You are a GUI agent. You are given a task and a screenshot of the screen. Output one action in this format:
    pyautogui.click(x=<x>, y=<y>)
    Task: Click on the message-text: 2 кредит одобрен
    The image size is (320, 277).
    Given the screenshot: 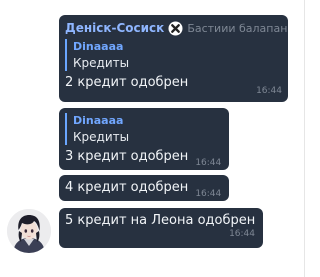 What is the action you would take?
    pyautogui.click(x=127, y=82)
    